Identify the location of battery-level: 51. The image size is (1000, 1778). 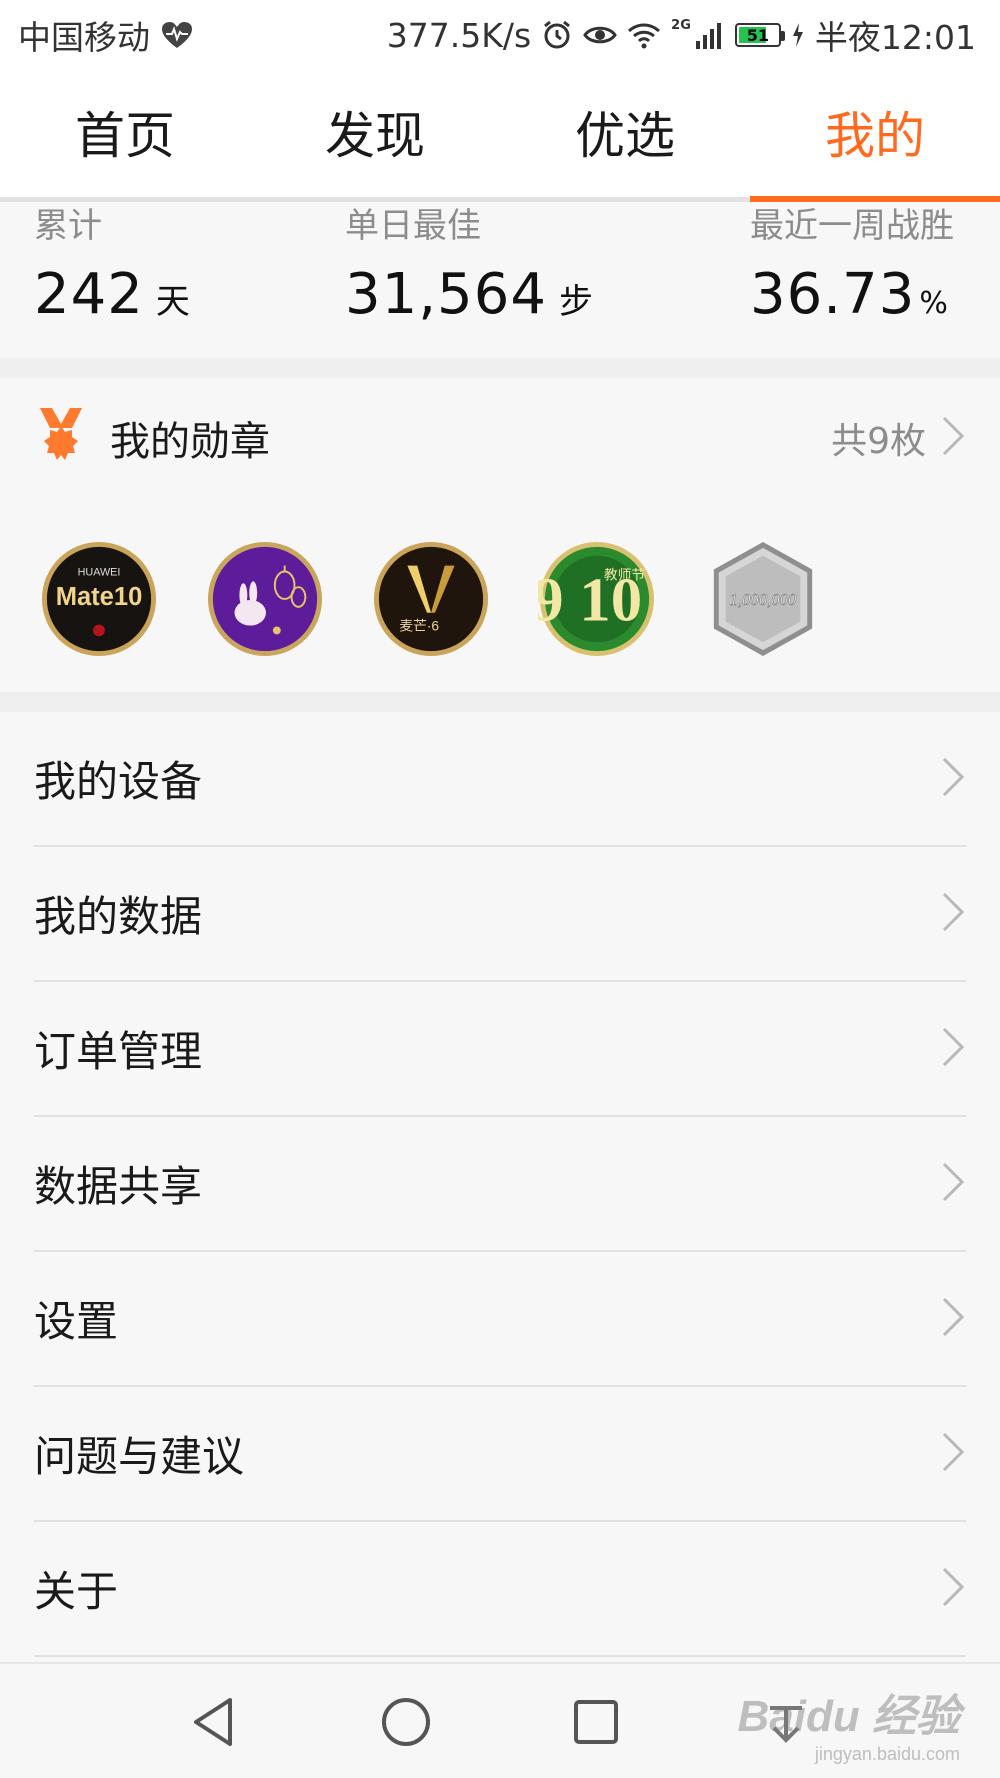
(758, 35).